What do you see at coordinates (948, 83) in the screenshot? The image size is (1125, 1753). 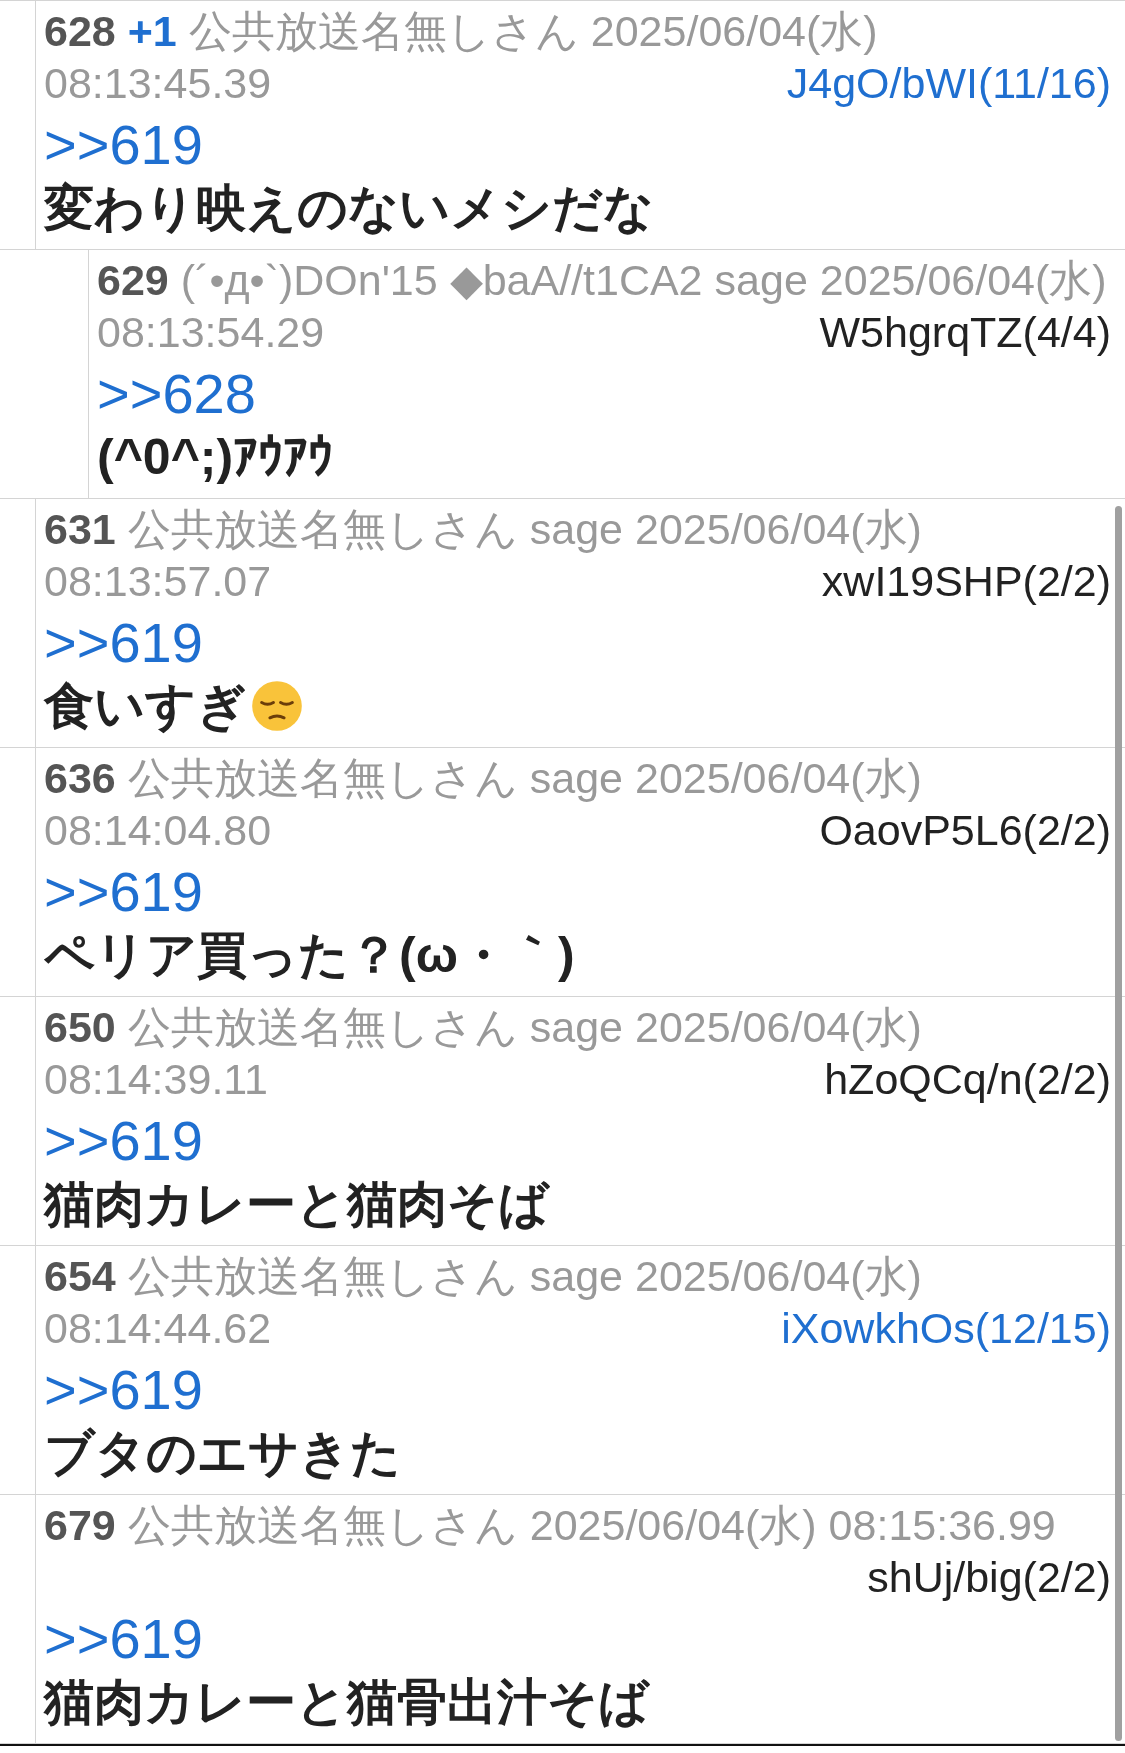 I see `poster-id: J4gO/bWI(11/16)` at bounding box center [948, 83].